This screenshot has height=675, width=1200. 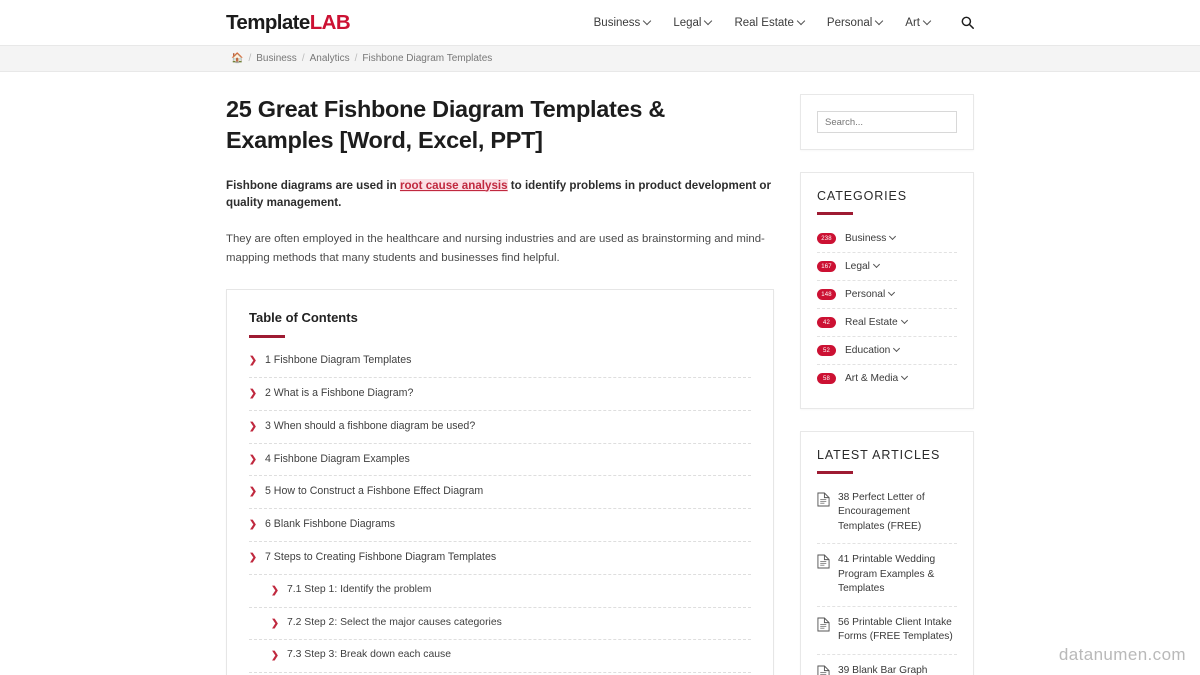 I want to click on category-name: Business, so click(x=866, y=238).